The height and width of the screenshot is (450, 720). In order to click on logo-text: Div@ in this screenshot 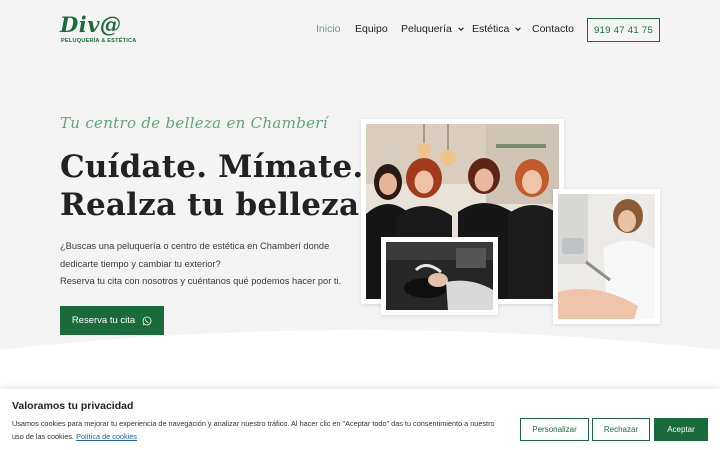, I will do `click(91, 24)`.